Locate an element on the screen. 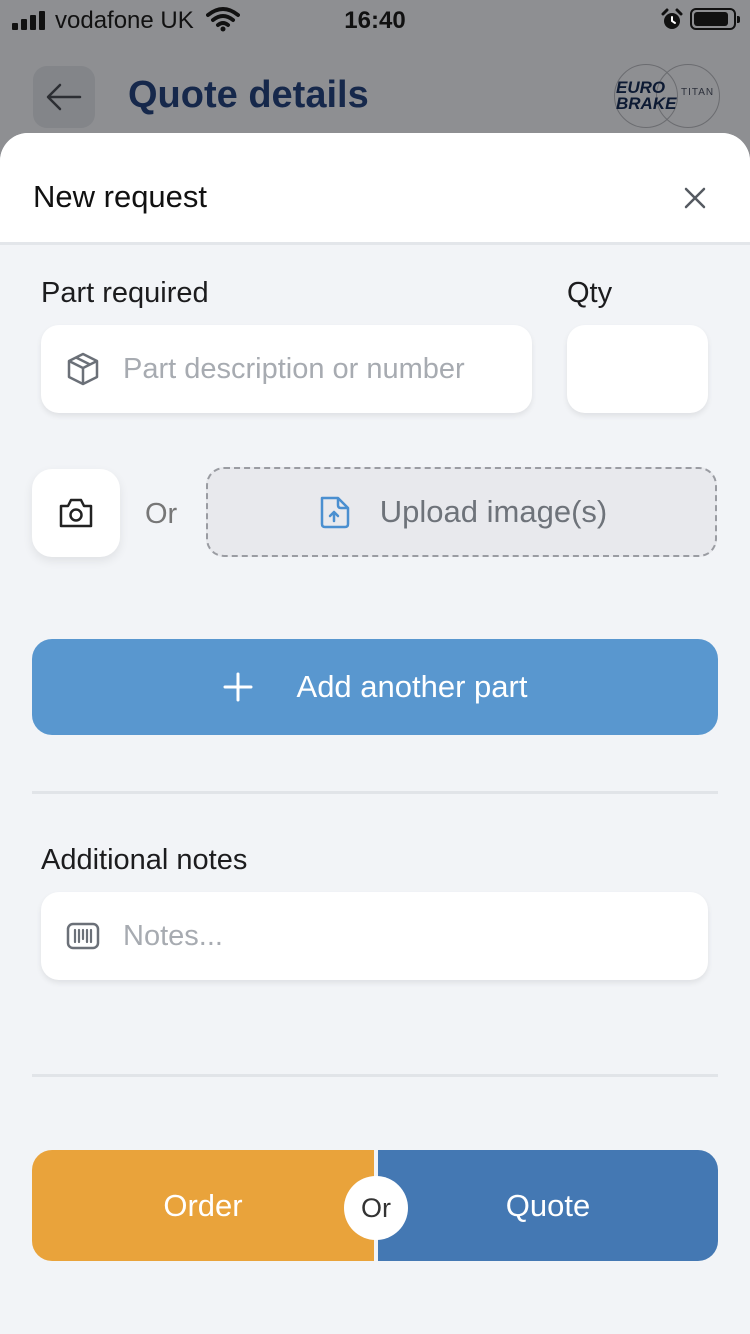  upload-images-button: Upload image(s) is located at coordinates (461, 512).